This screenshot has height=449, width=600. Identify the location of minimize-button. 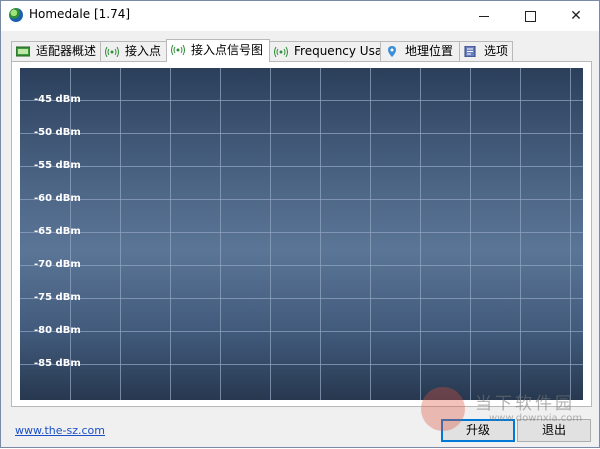
(484, 16).